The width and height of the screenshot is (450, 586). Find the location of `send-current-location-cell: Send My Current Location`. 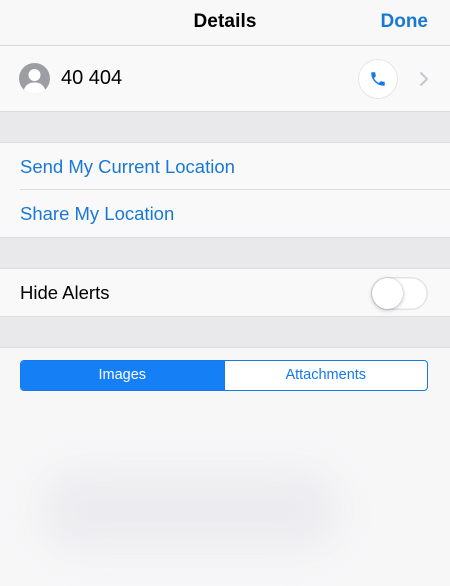

send-current-location-cell: Send My Current Location is located at coordinates (225, 166).